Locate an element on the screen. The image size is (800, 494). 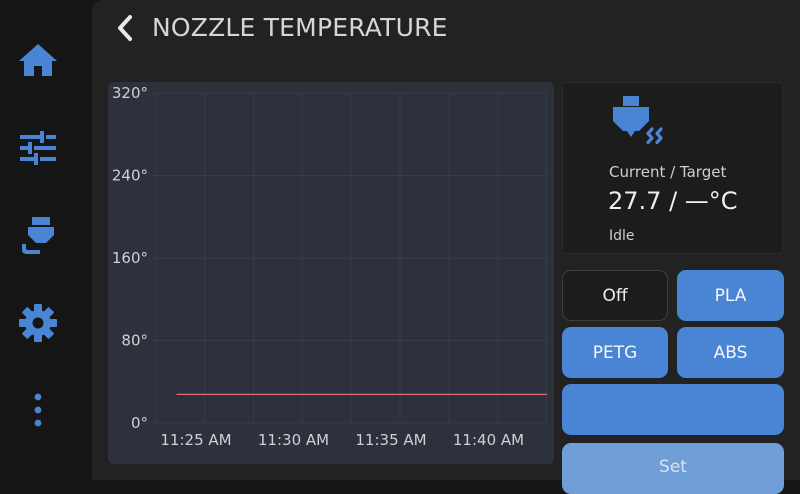
pla-preset-button: PLA is located at coordinates (730, 295).